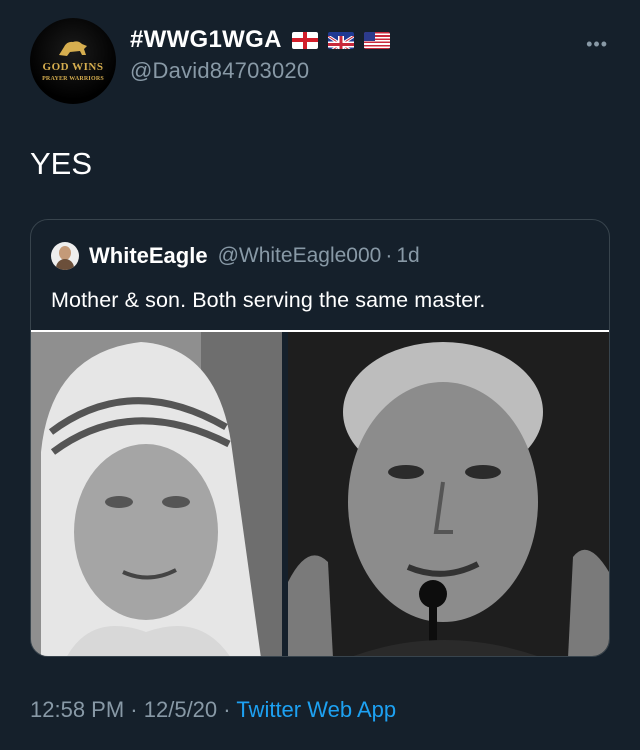 This screenshot has height=750, width=640. What do you see at coordinates (260, 71) in the screenshot?
I see `author-handle: @David84703020` at bounding box center [260, 71].